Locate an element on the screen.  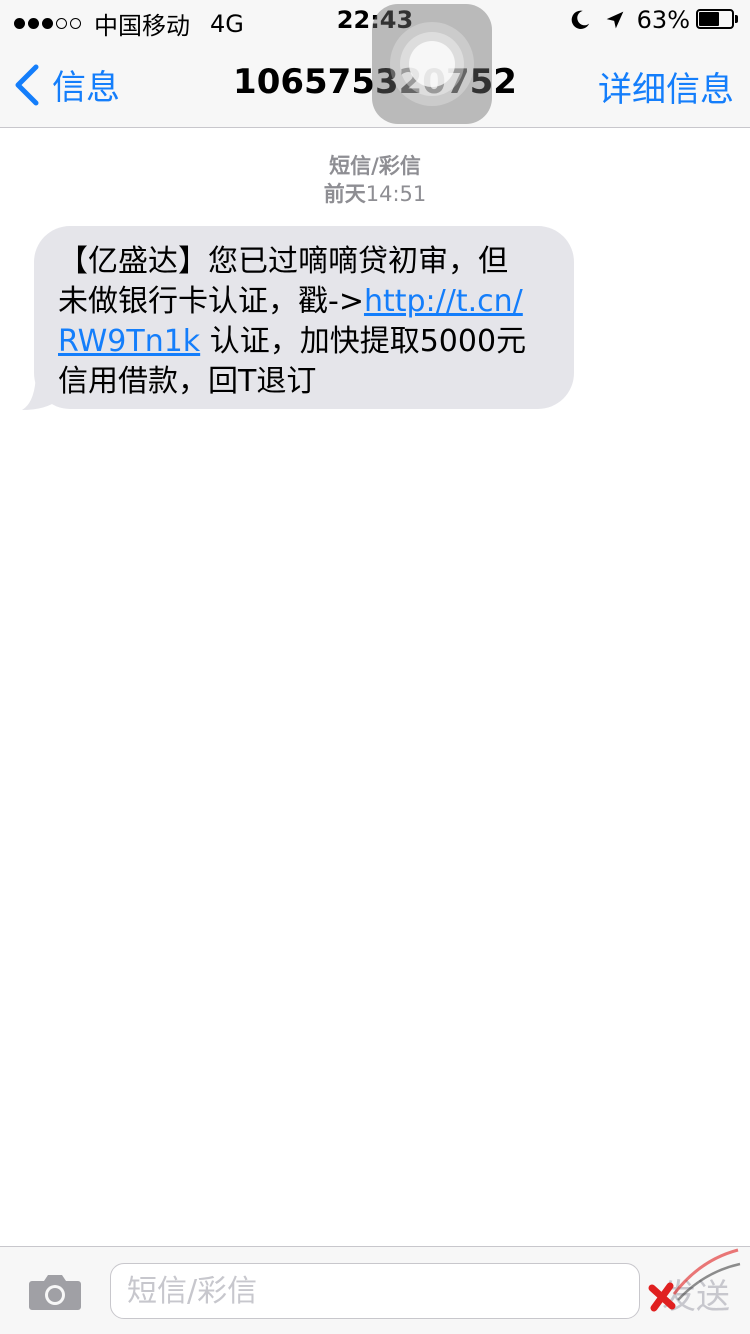
message-line: 未做银行卡认证，戳->http://t.cn/ is located at coordinates (305, 302).